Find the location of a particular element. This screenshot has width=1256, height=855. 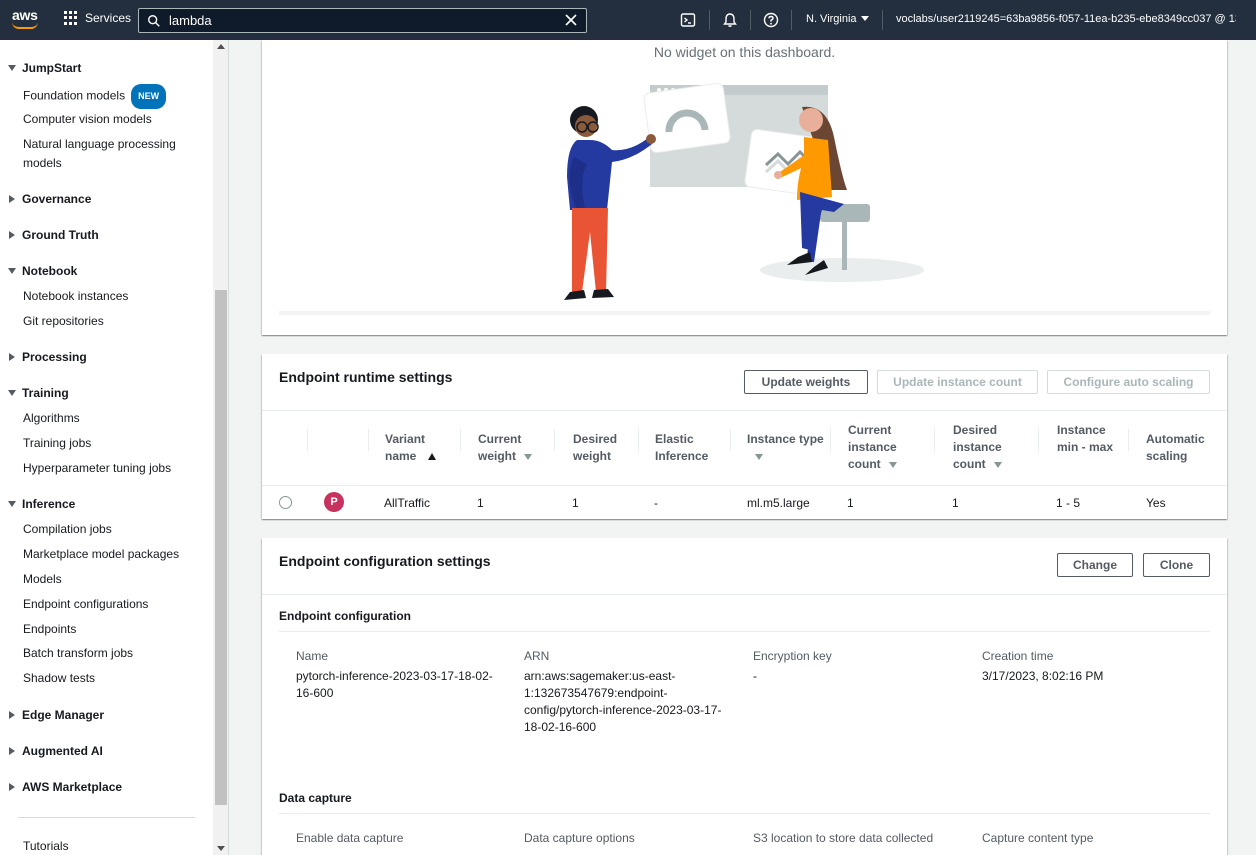

column-header-instance-type: Instance type is located at coordinates (787, 448).